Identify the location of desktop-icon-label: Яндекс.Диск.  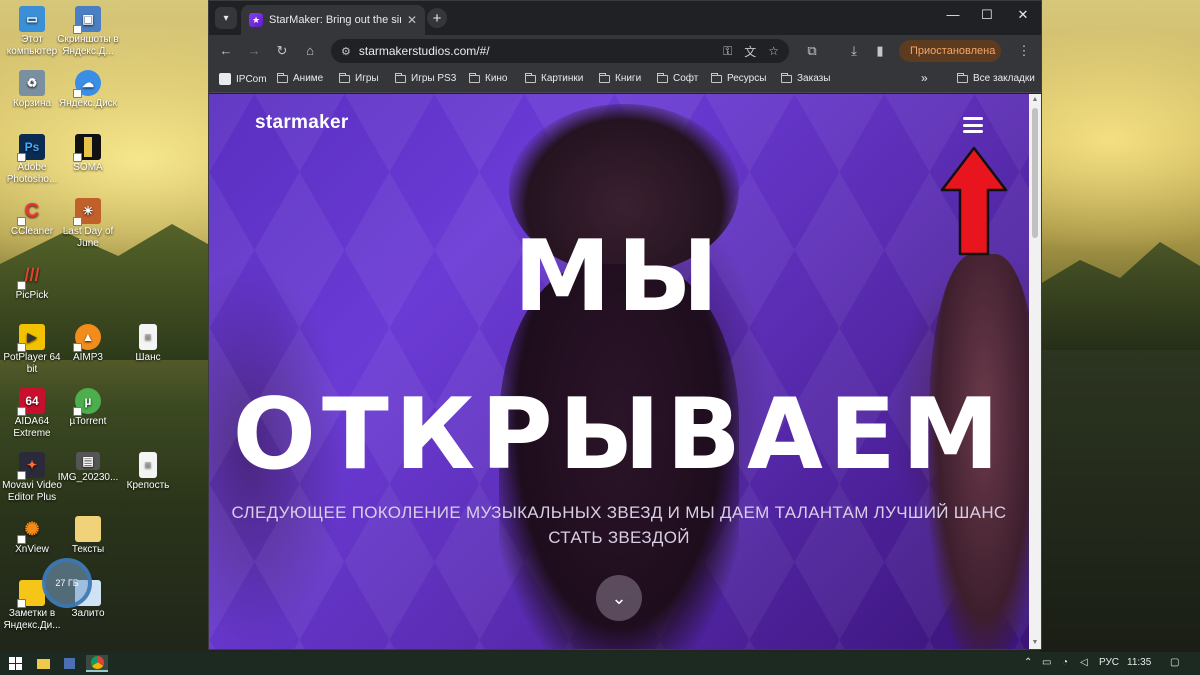
(88, 103).